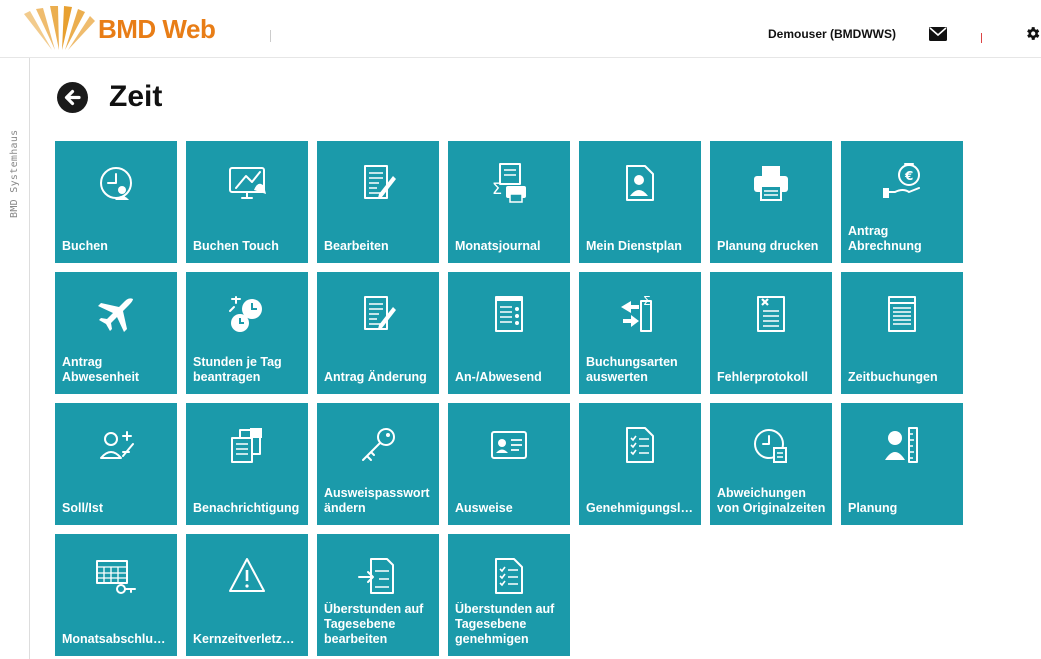 The width and height of the screenshot is (1041, 659). I want to click on tile-label: Überstunden auf Tagesebene genehmigen, so click(505, 624).